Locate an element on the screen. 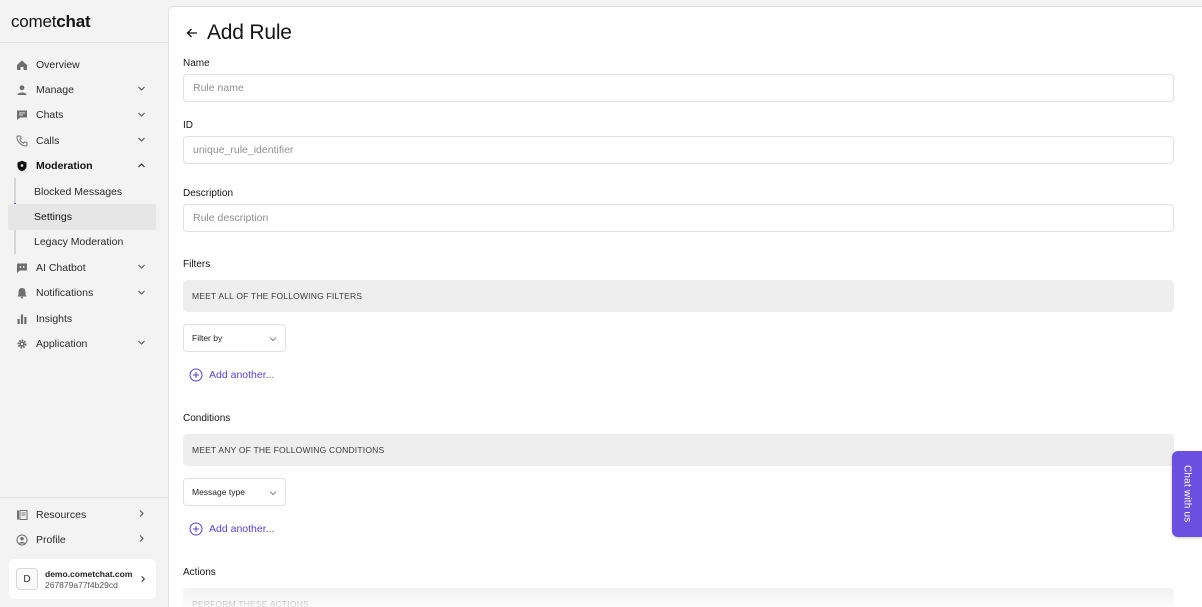 This screenshot has height=607, width=1202. avatar: D is located at coordinates (27, 579).